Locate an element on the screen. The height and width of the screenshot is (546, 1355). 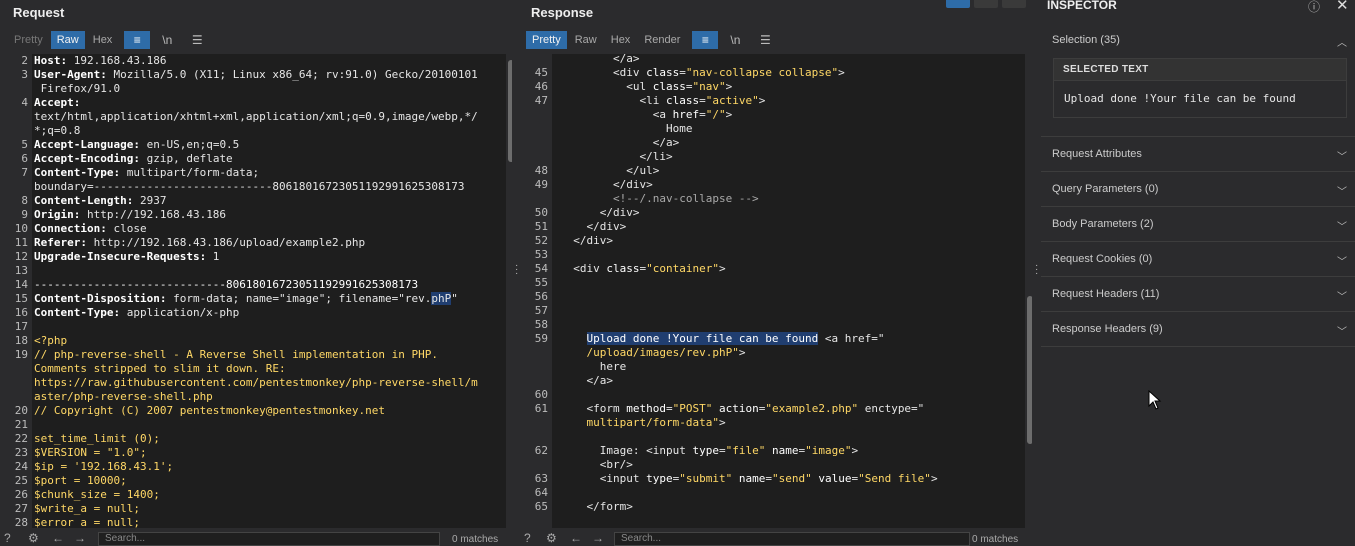
line-number: 60 is located at coordinates (541, 394).